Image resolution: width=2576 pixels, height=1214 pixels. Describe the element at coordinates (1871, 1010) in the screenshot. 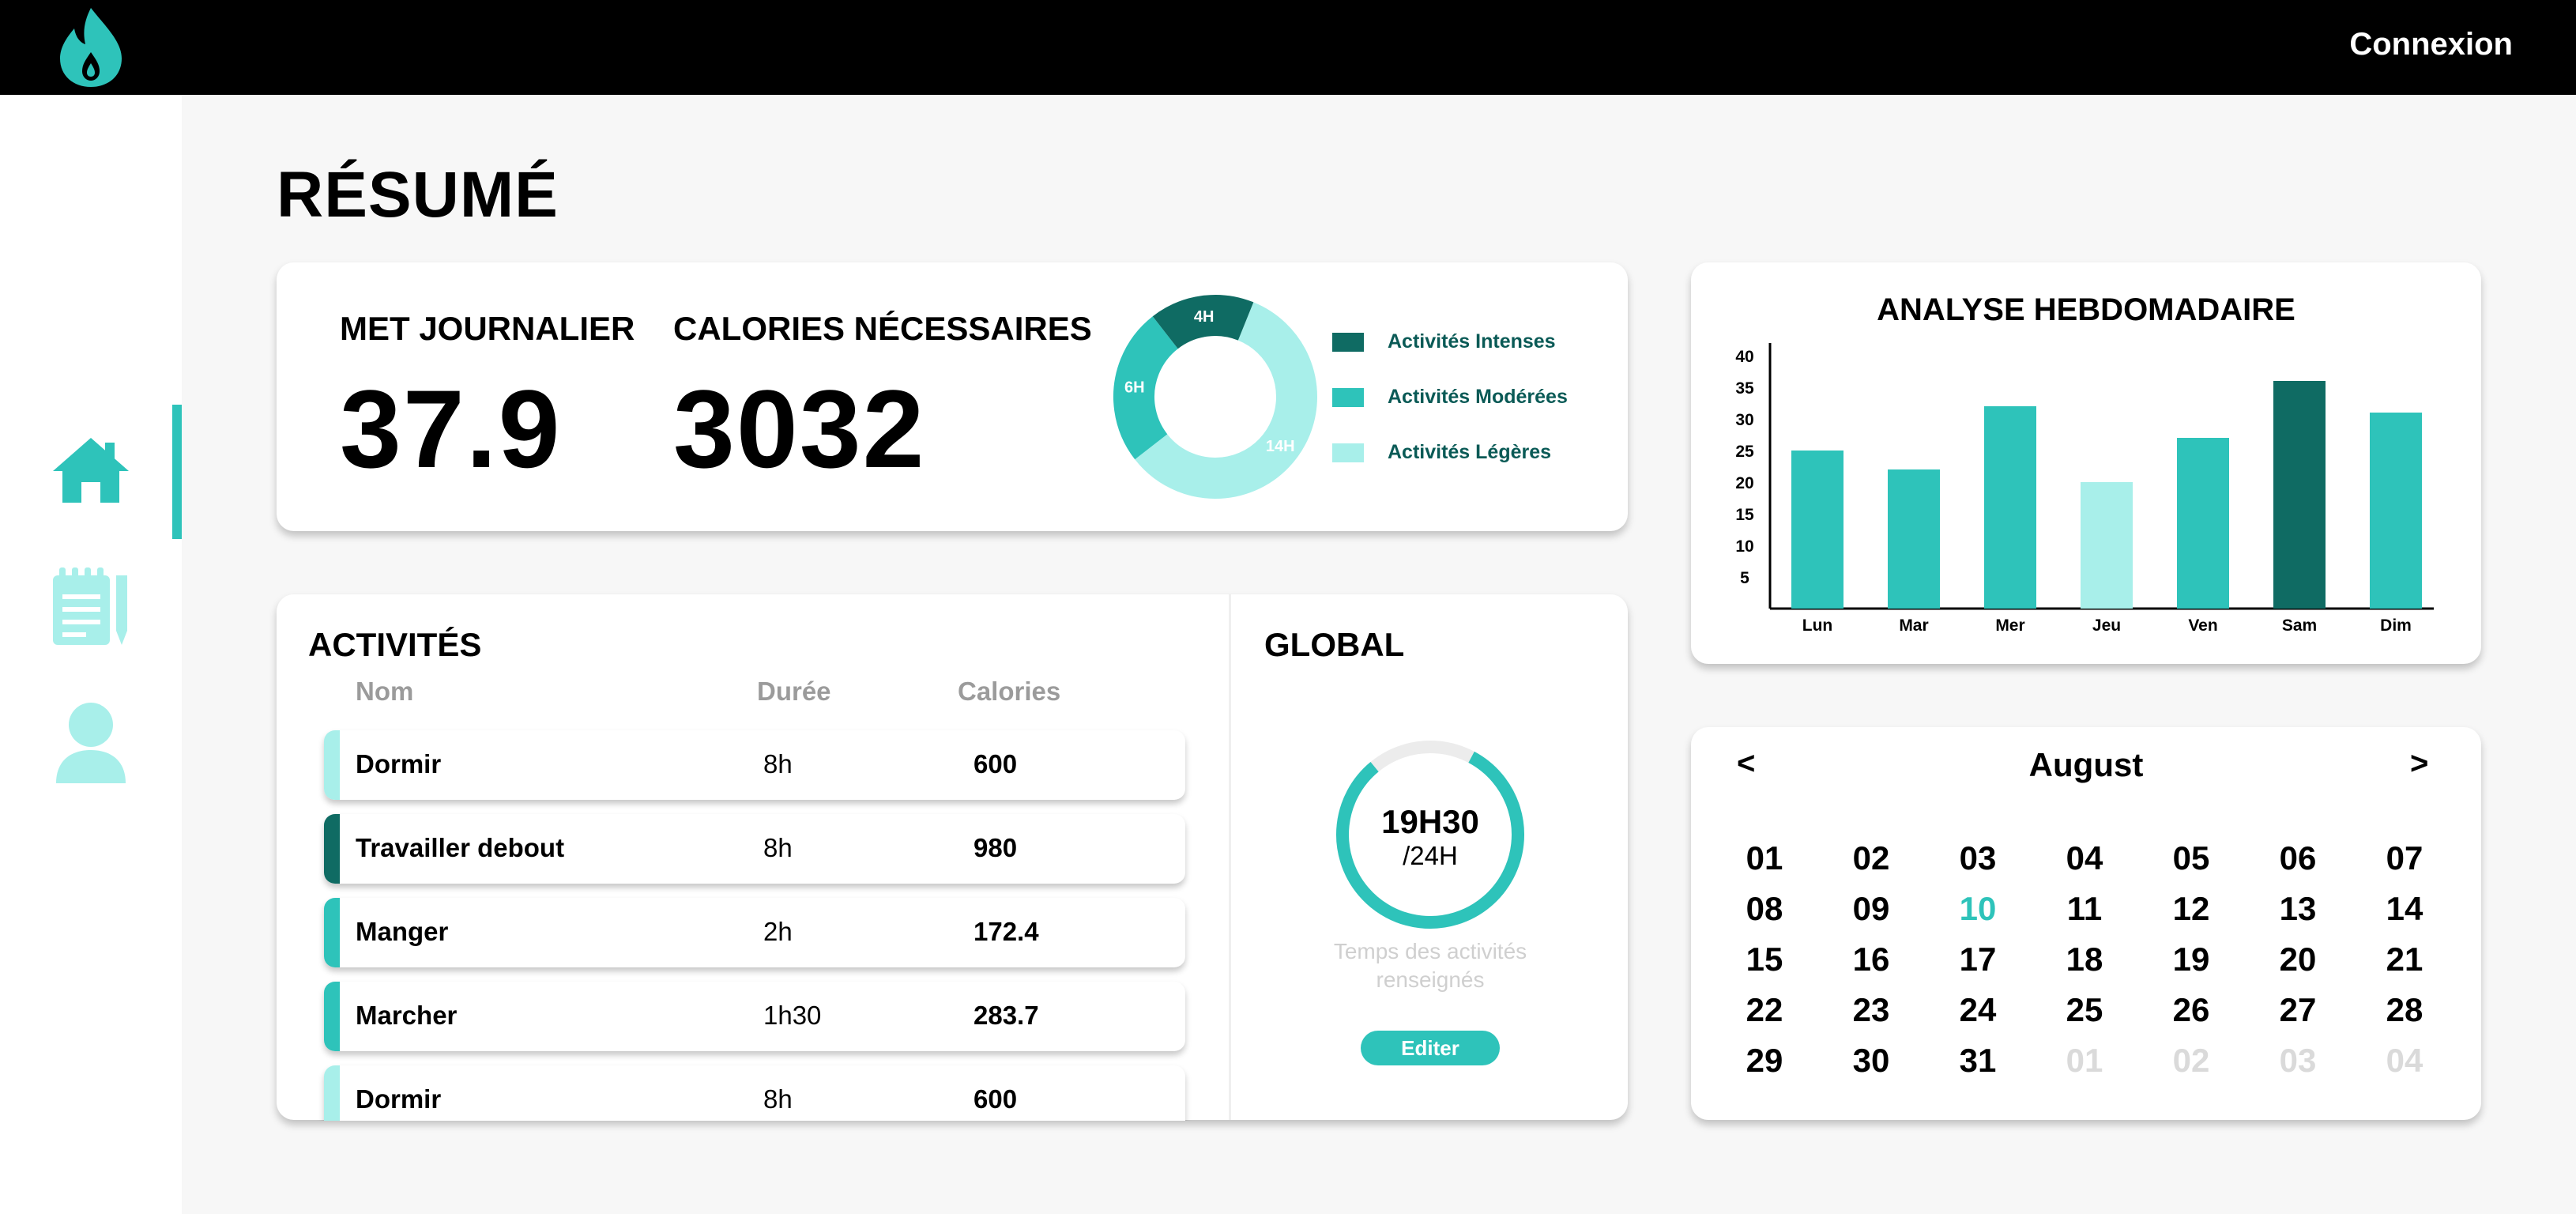

I see `calendar-day: 23` at that location.